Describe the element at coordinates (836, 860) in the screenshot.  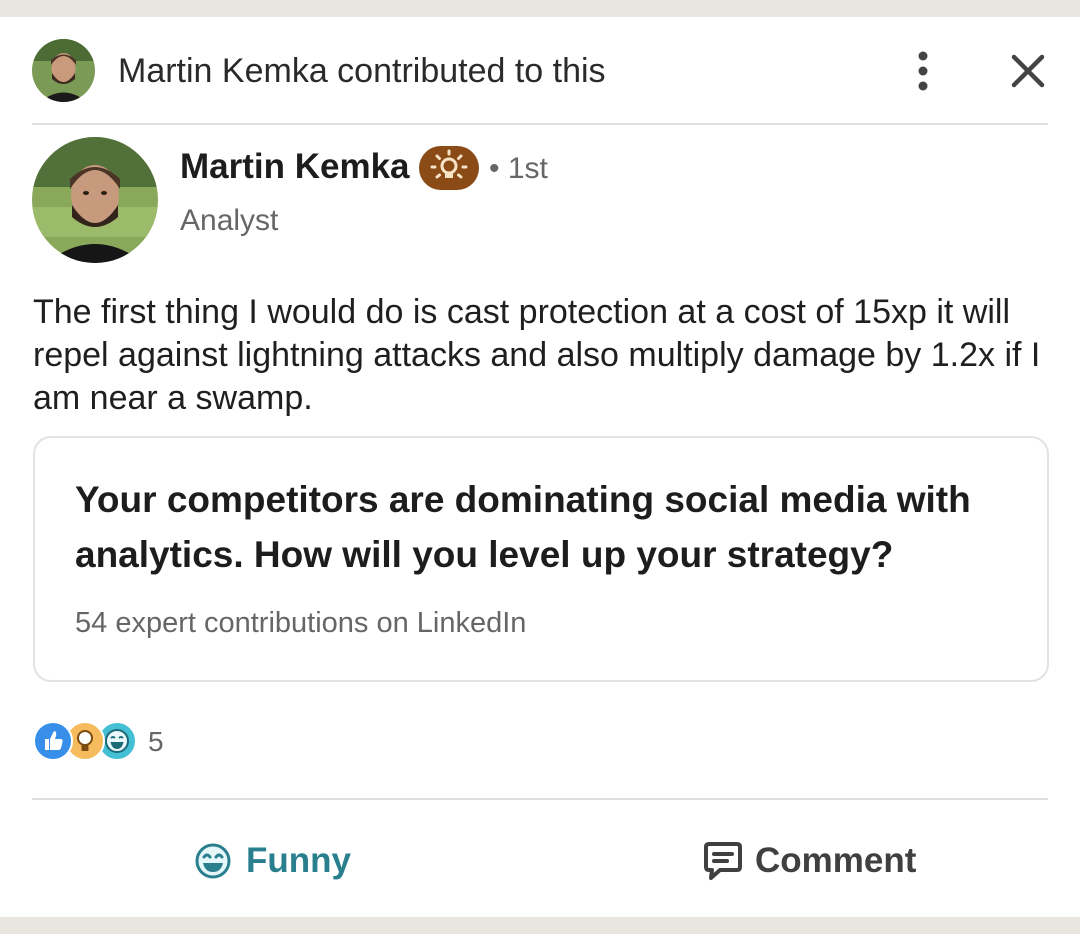
I see `comment-label: Comment` at that location.